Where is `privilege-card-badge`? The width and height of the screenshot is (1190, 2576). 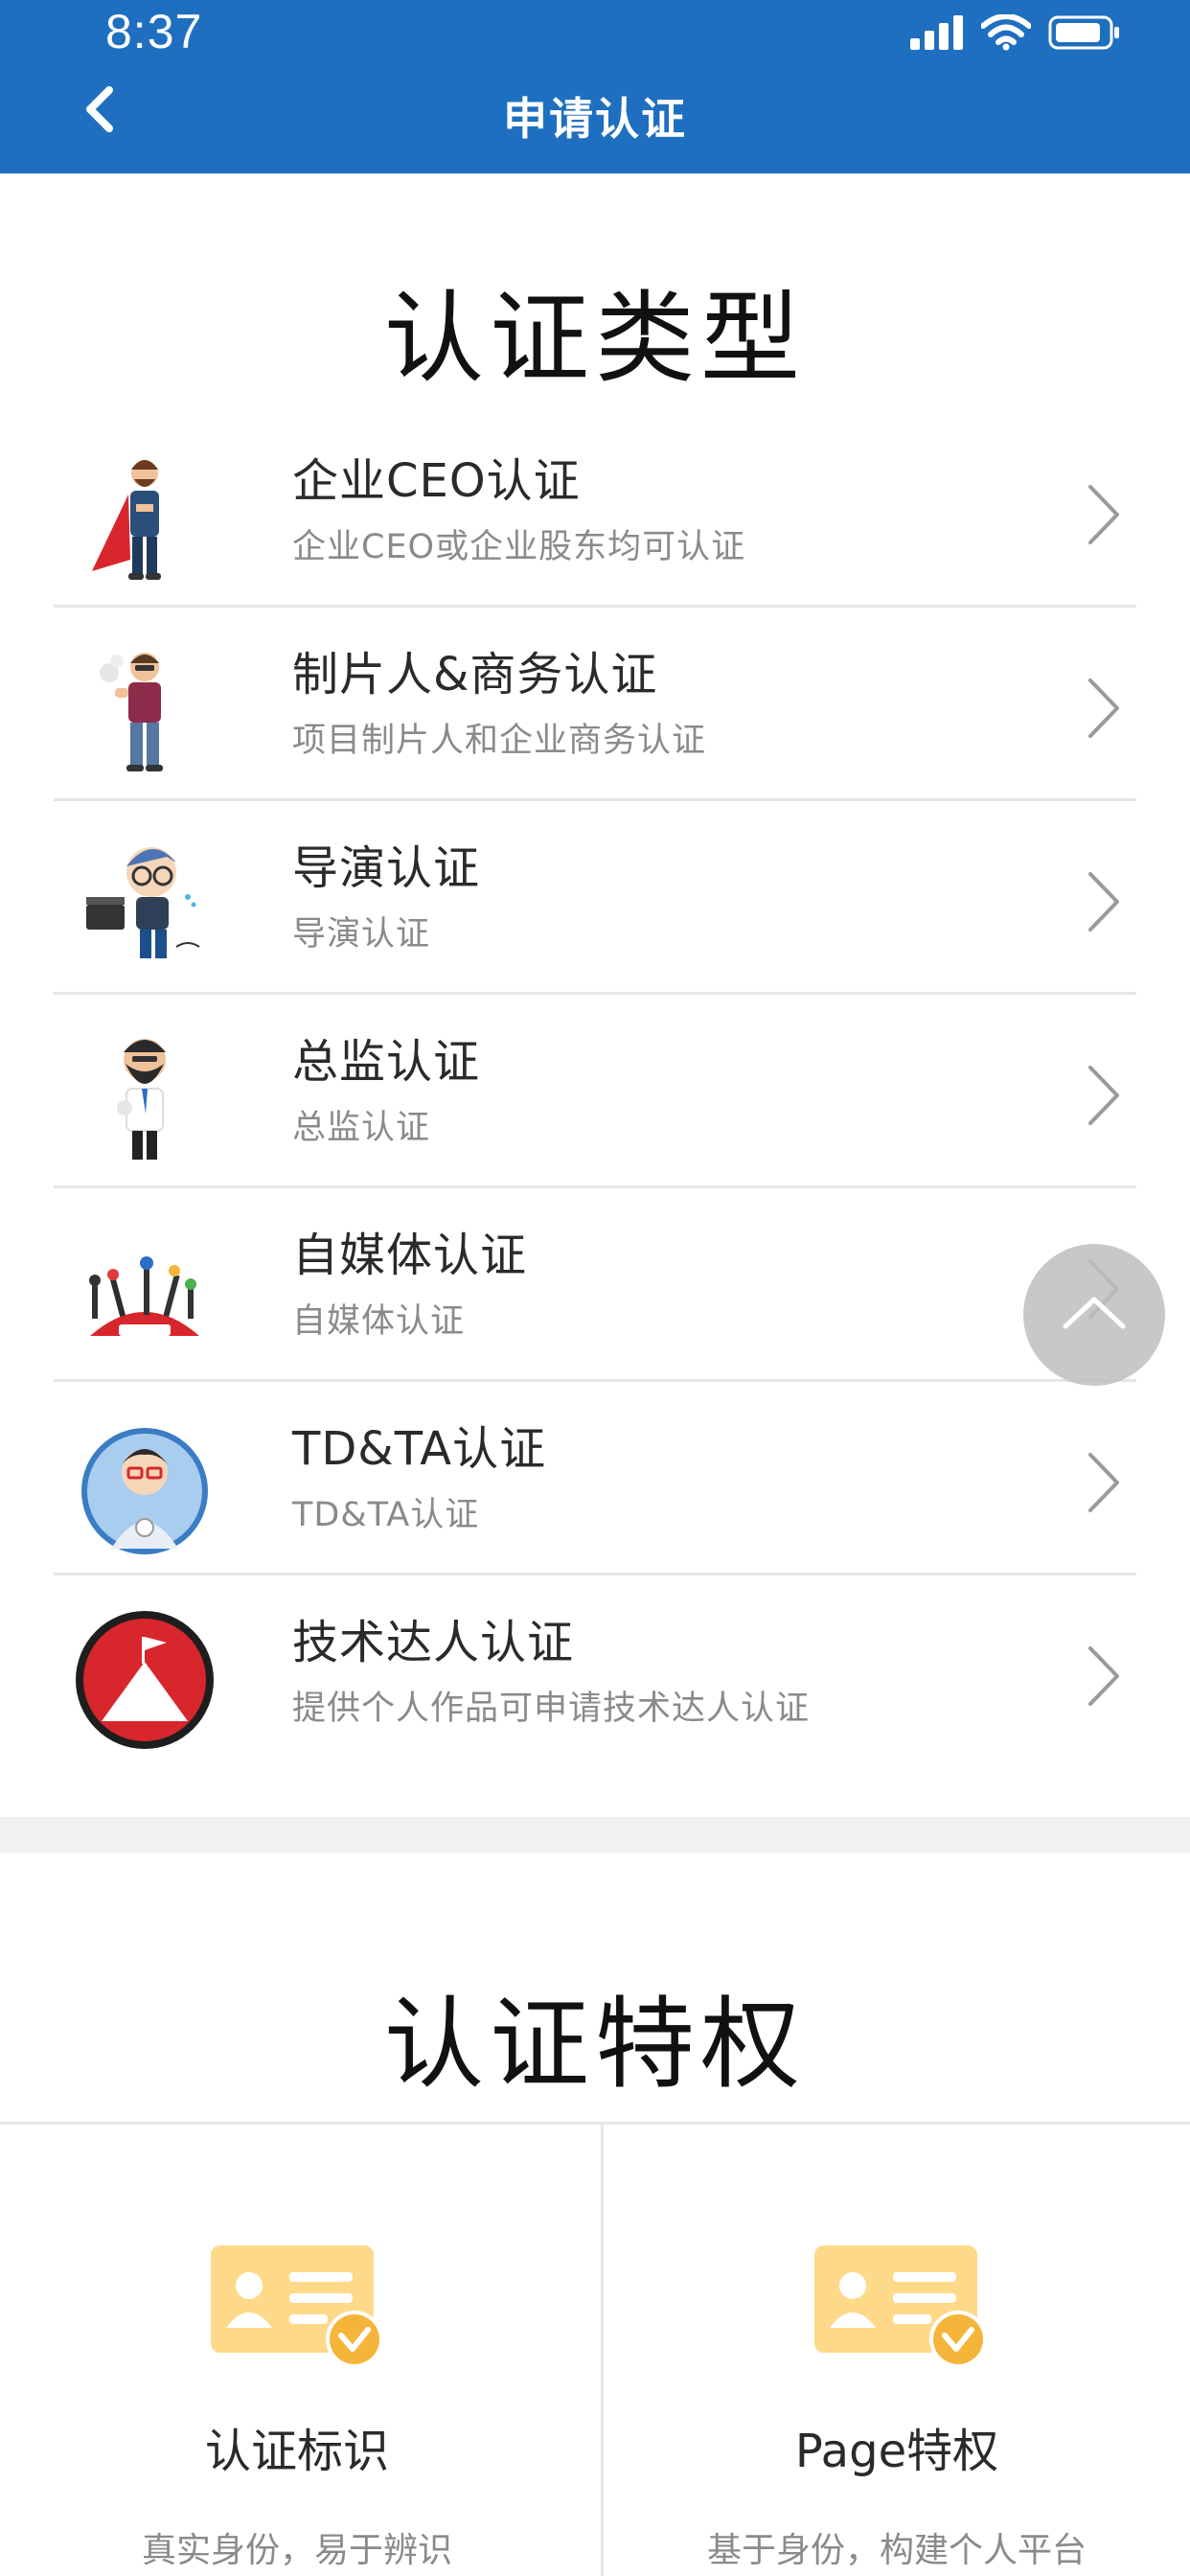 privilege-card-badge is located at coordinates (297, 2350).